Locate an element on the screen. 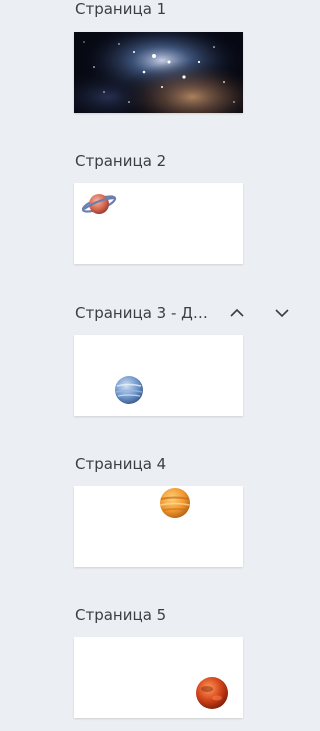 The height and width of the screenshot is (731, 320). move-page-down-button is located at coordinates (282, 313).